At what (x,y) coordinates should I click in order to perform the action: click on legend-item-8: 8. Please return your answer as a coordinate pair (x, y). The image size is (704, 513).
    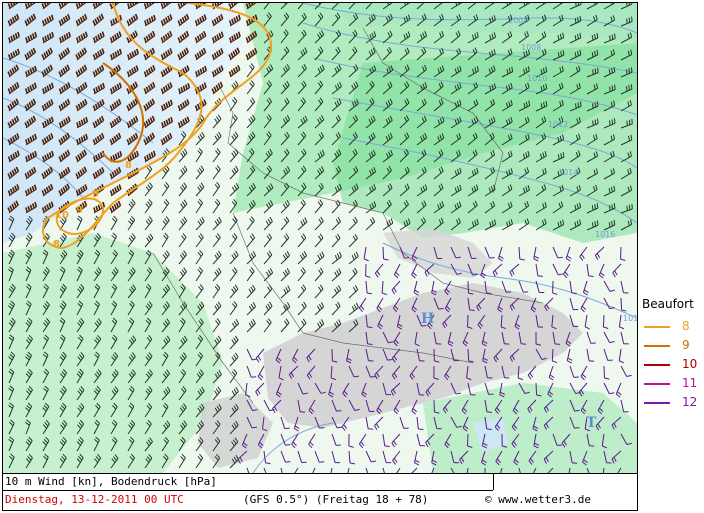
    Looking at the image, I should click on (673, 327).